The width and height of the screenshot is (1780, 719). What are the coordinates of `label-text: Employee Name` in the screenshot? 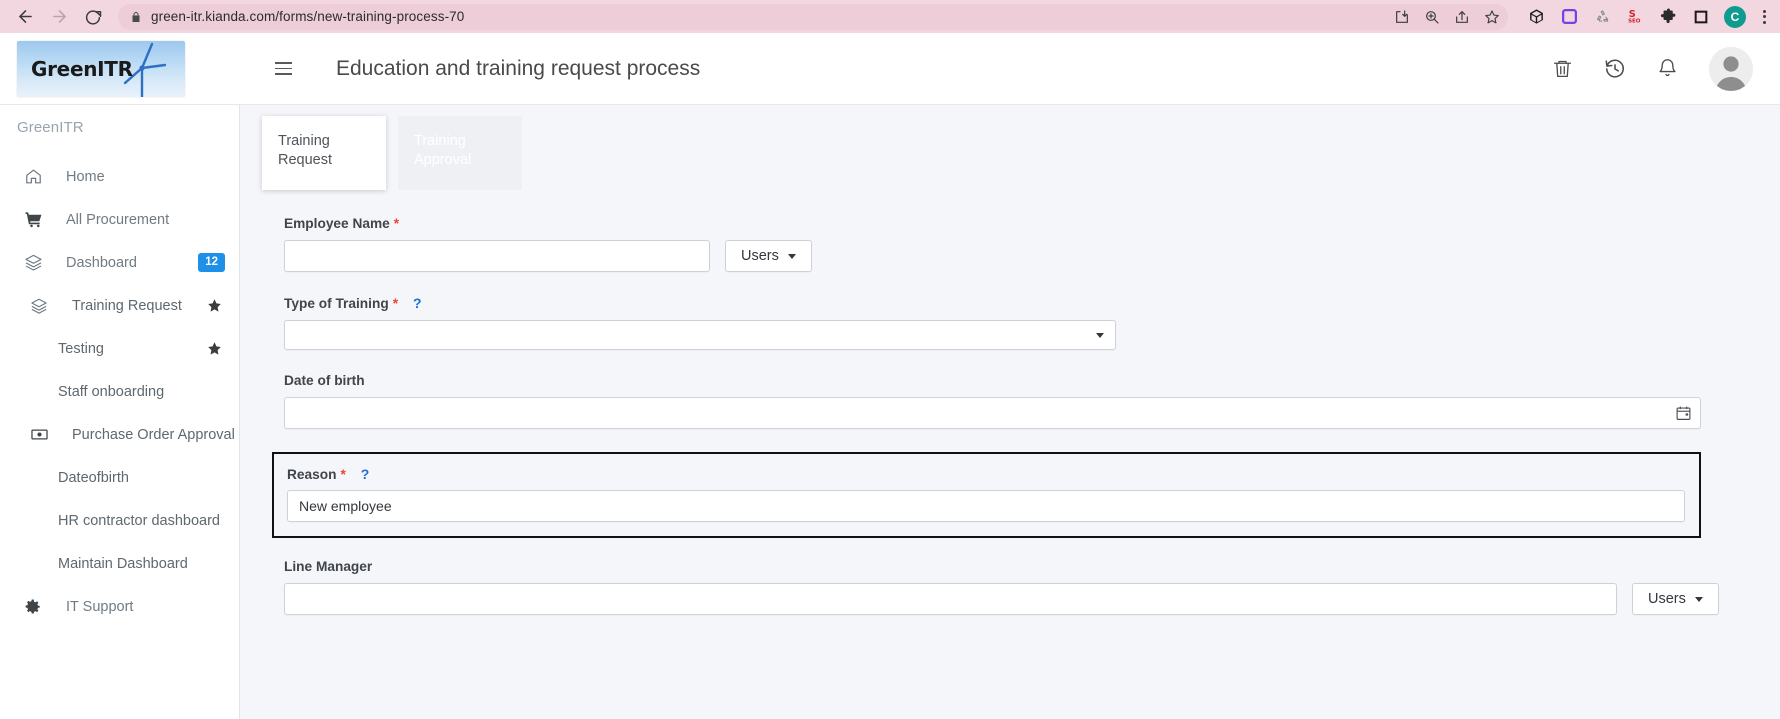 It's located at (337, 223).